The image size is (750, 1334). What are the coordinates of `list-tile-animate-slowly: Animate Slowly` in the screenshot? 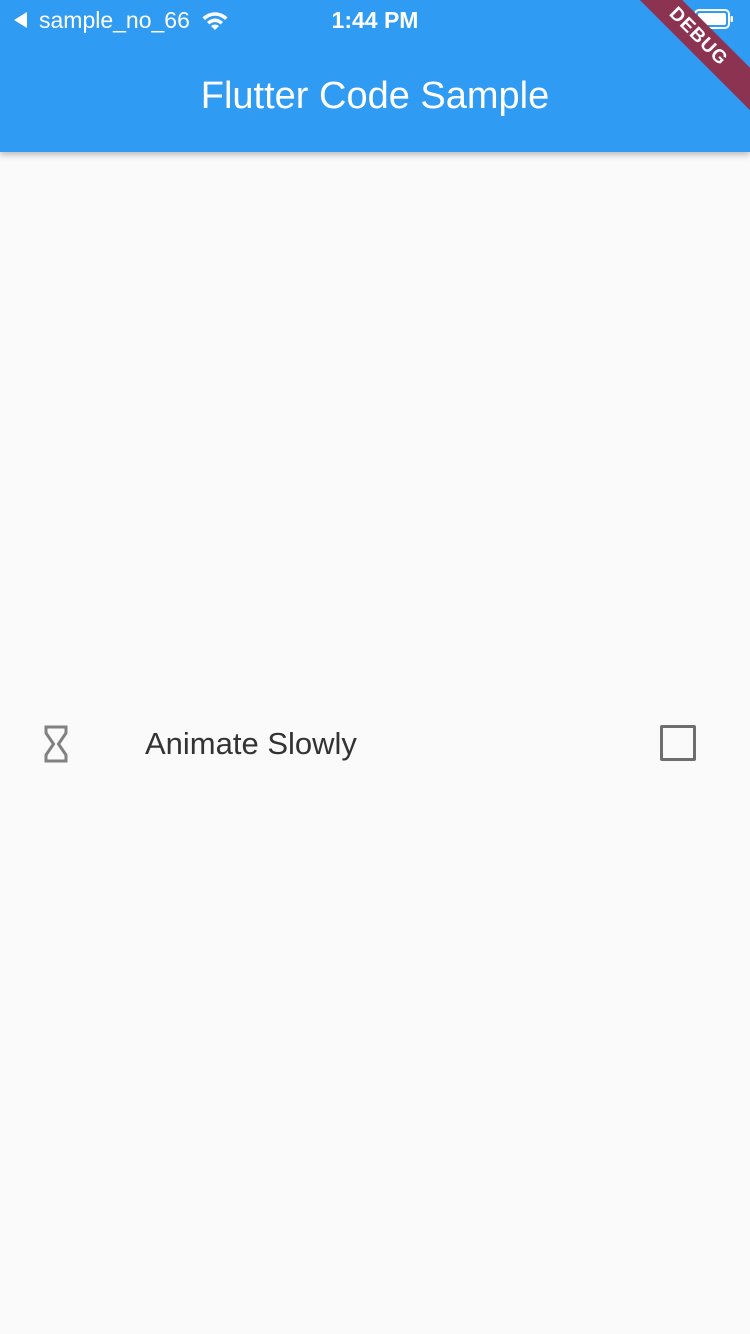 It's located at (375, 743).